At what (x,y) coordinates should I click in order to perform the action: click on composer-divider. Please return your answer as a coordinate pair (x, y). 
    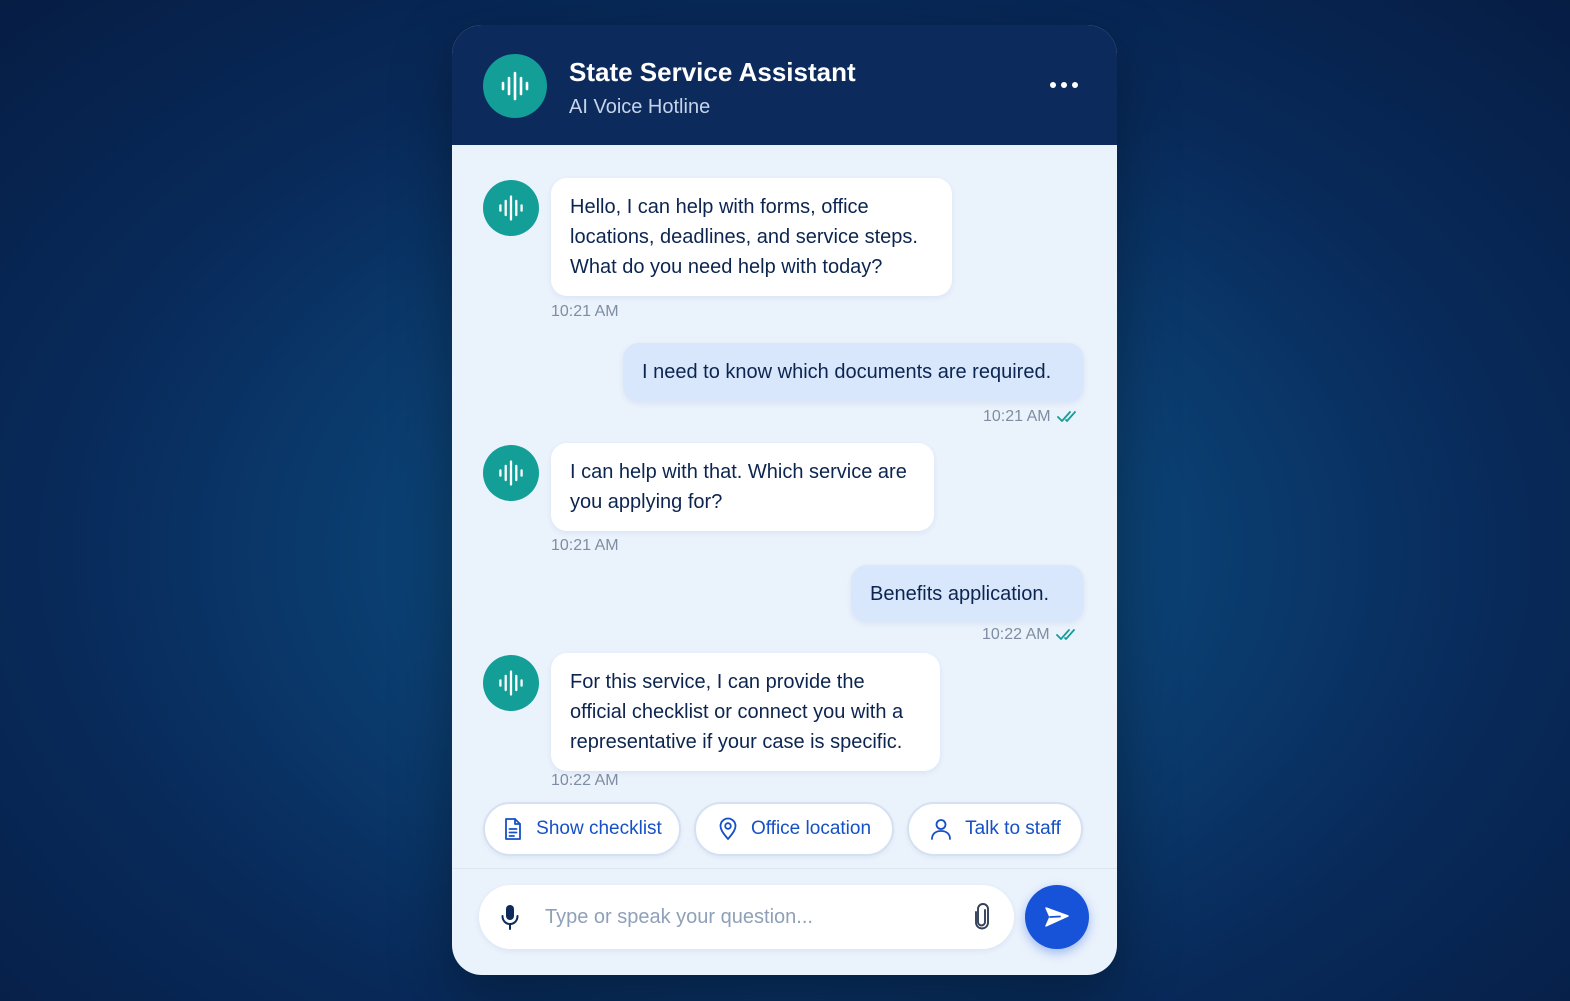
    Looking at the image, I should click on (784, 868).